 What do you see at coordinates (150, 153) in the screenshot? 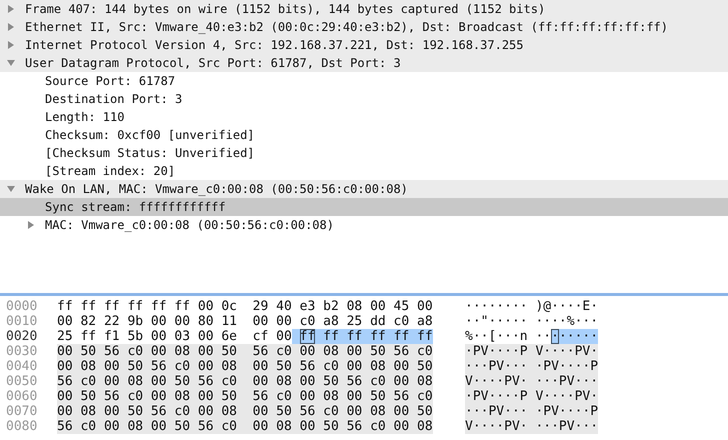
I see `tree-item: [Checksum Status: Unverified]` at bounding box center [150, 153].